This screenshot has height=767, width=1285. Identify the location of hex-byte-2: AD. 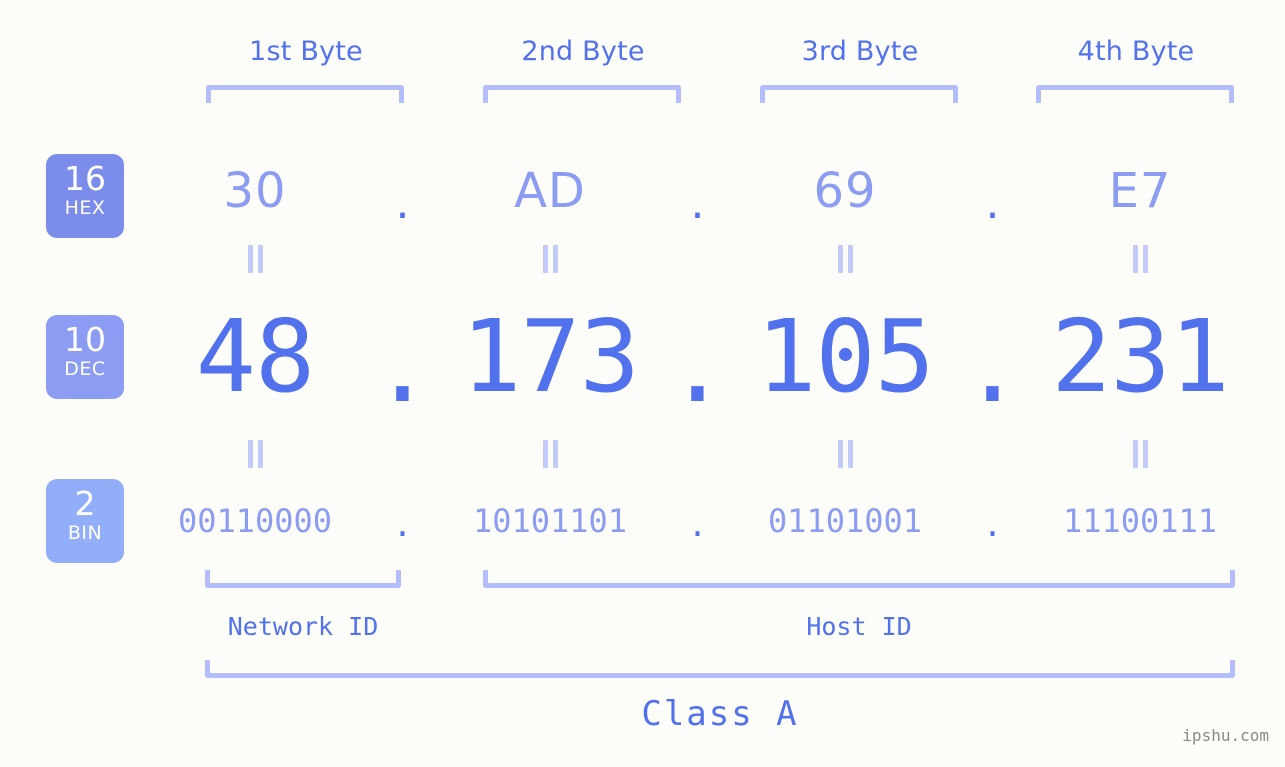
(550, 191).